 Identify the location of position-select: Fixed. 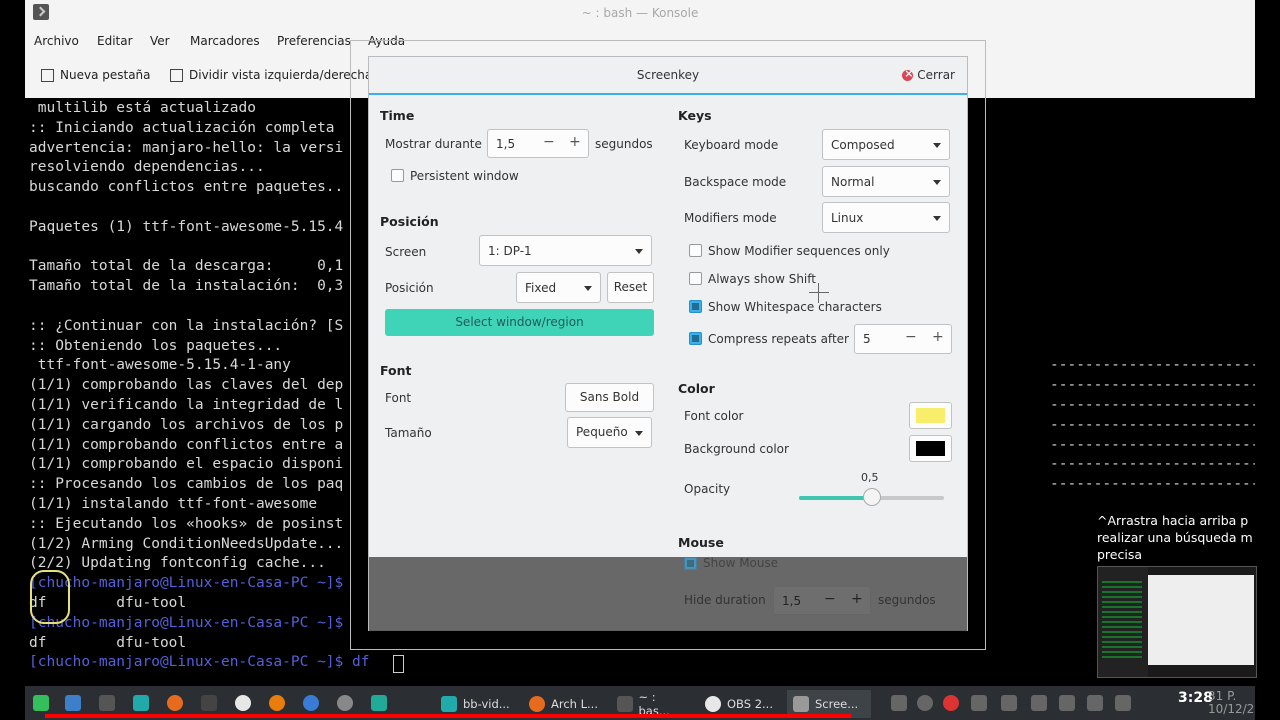
(558, 287).